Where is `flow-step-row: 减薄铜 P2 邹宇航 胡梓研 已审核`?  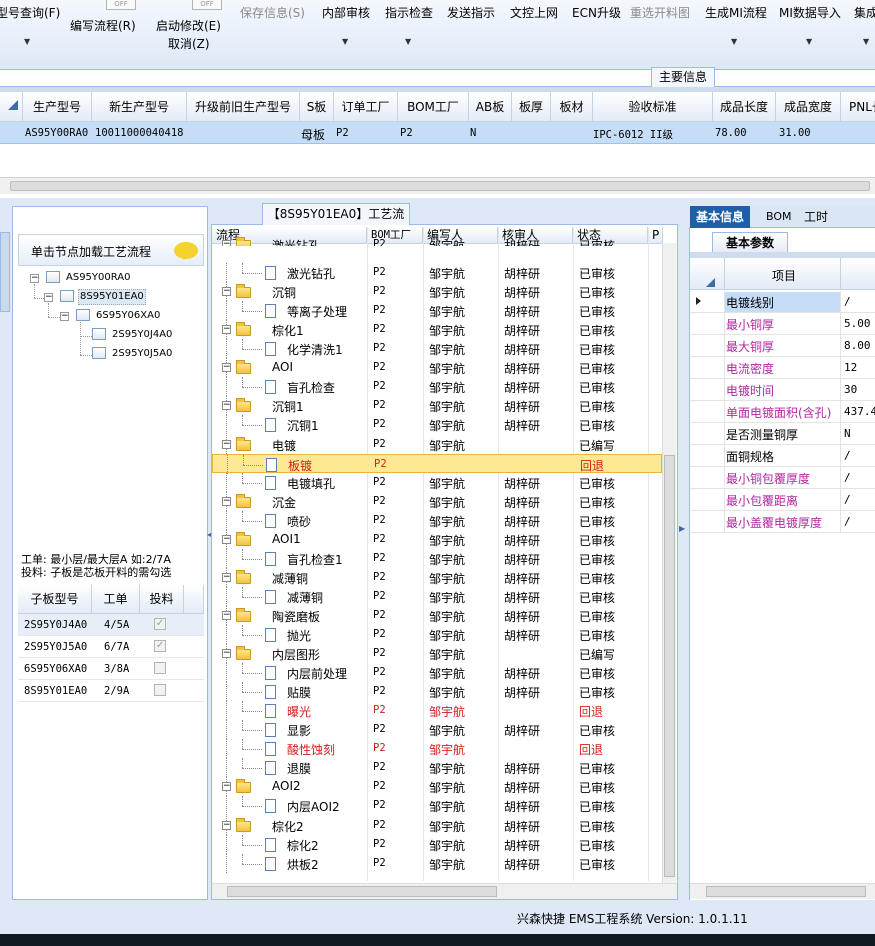
flow-step-row: 减薄铜 P2 邹宇航 胡梓研 已审核 is located at coordinates (437, 596).